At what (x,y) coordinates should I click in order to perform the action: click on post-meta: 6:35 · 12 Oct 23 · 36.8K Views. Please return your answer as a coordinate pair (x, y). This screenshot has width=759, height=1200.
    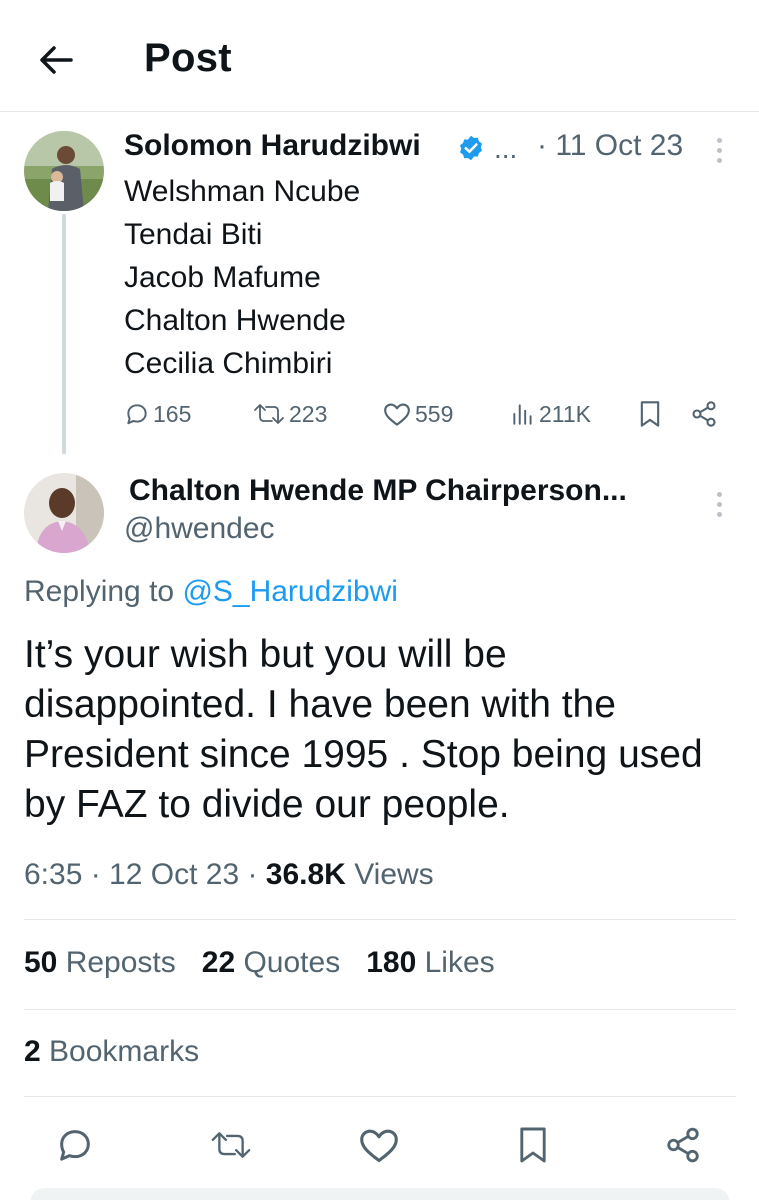
    Looking at the image, I should click on (229, 875).